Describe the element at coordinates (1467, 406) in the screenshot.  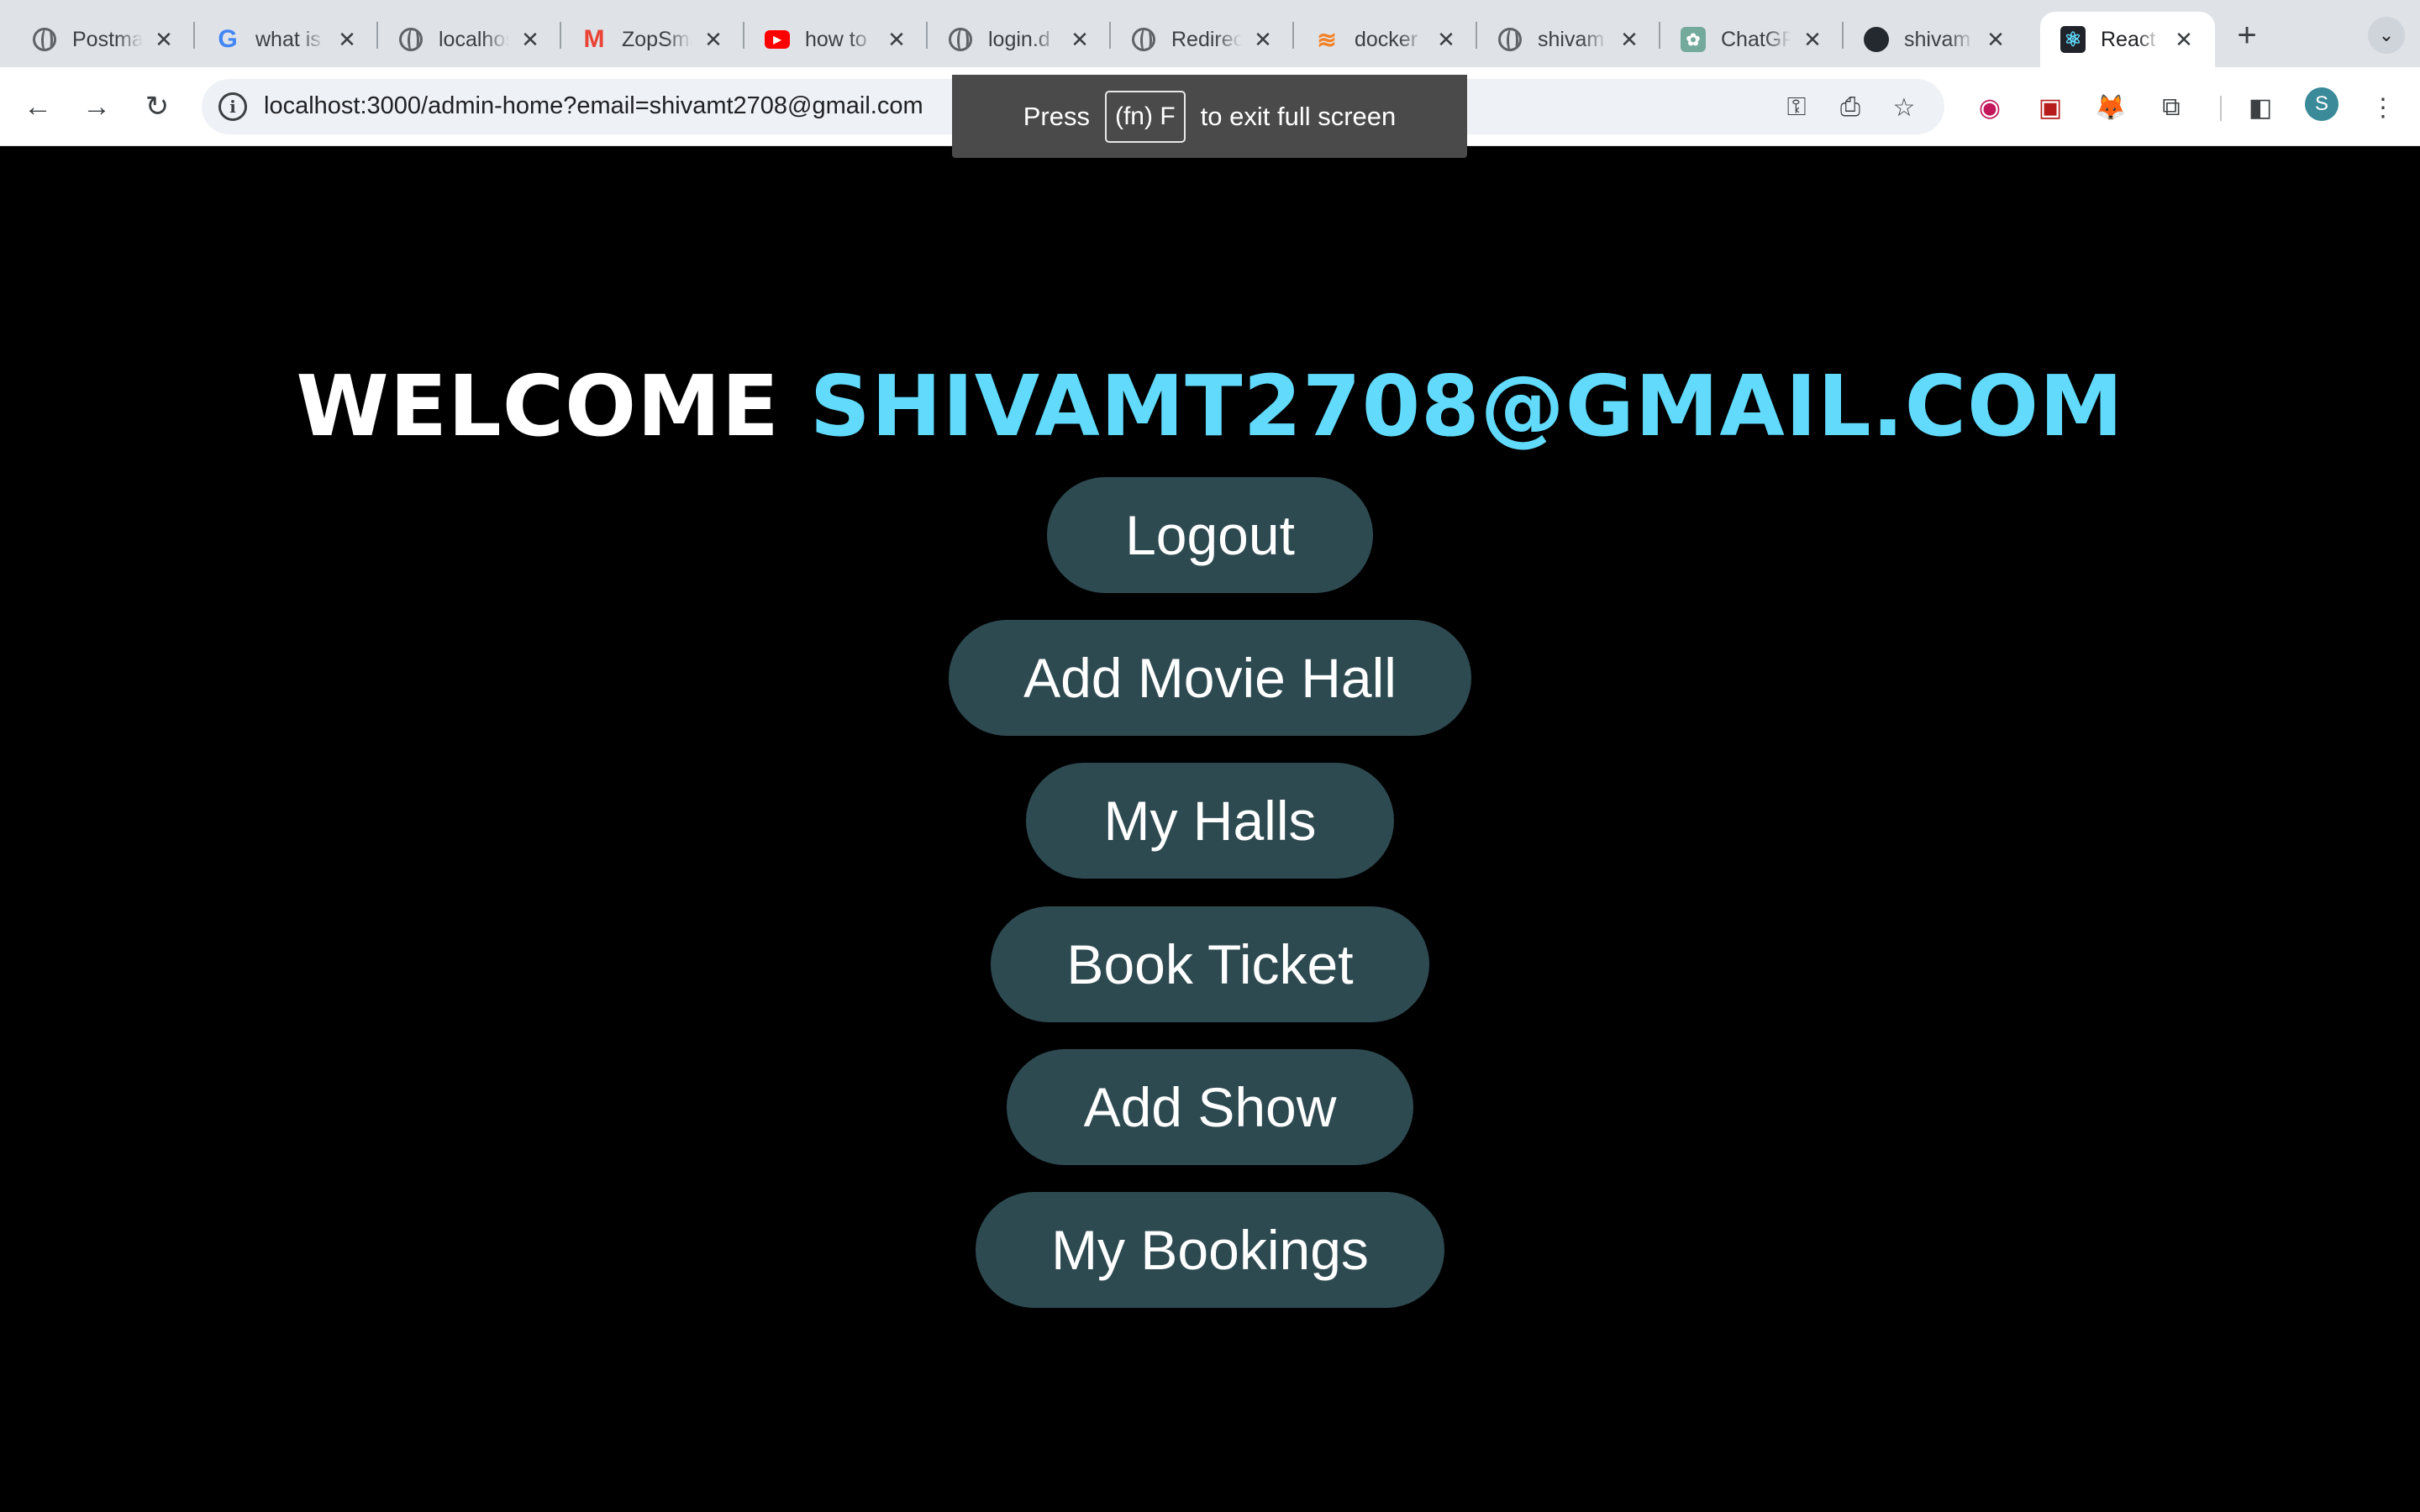
I see `user-email: SHIVAMT2708@GMAIL.COM` at that location.